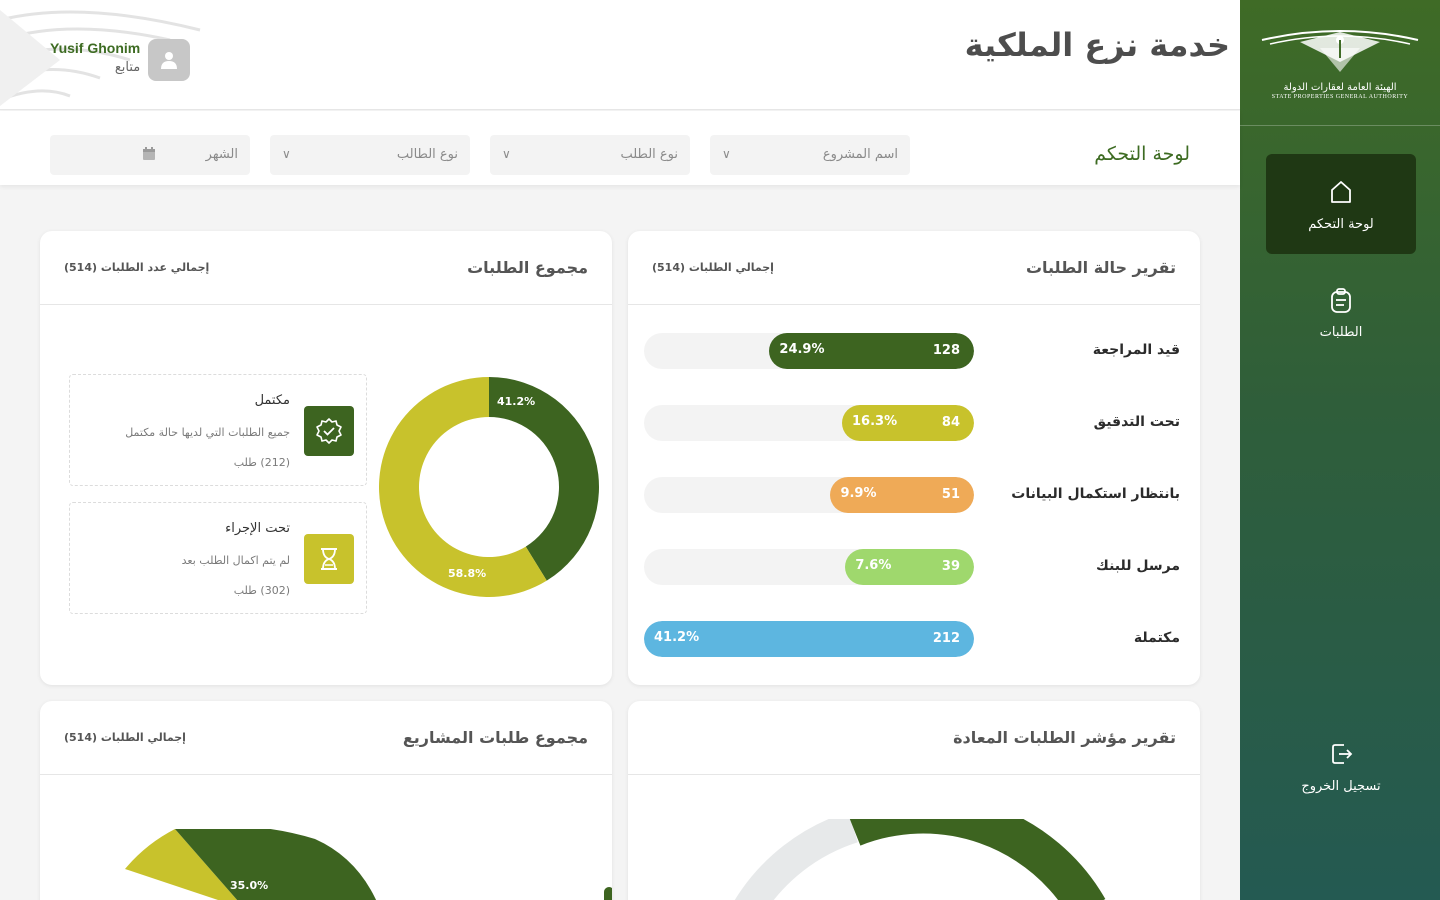 Image resolution: width=1440 pixels, height=900 pixels. What do you see at coordinates (950, 422) in the screenshot?
I see `status-count: 84` at bounding box center [950, 422].